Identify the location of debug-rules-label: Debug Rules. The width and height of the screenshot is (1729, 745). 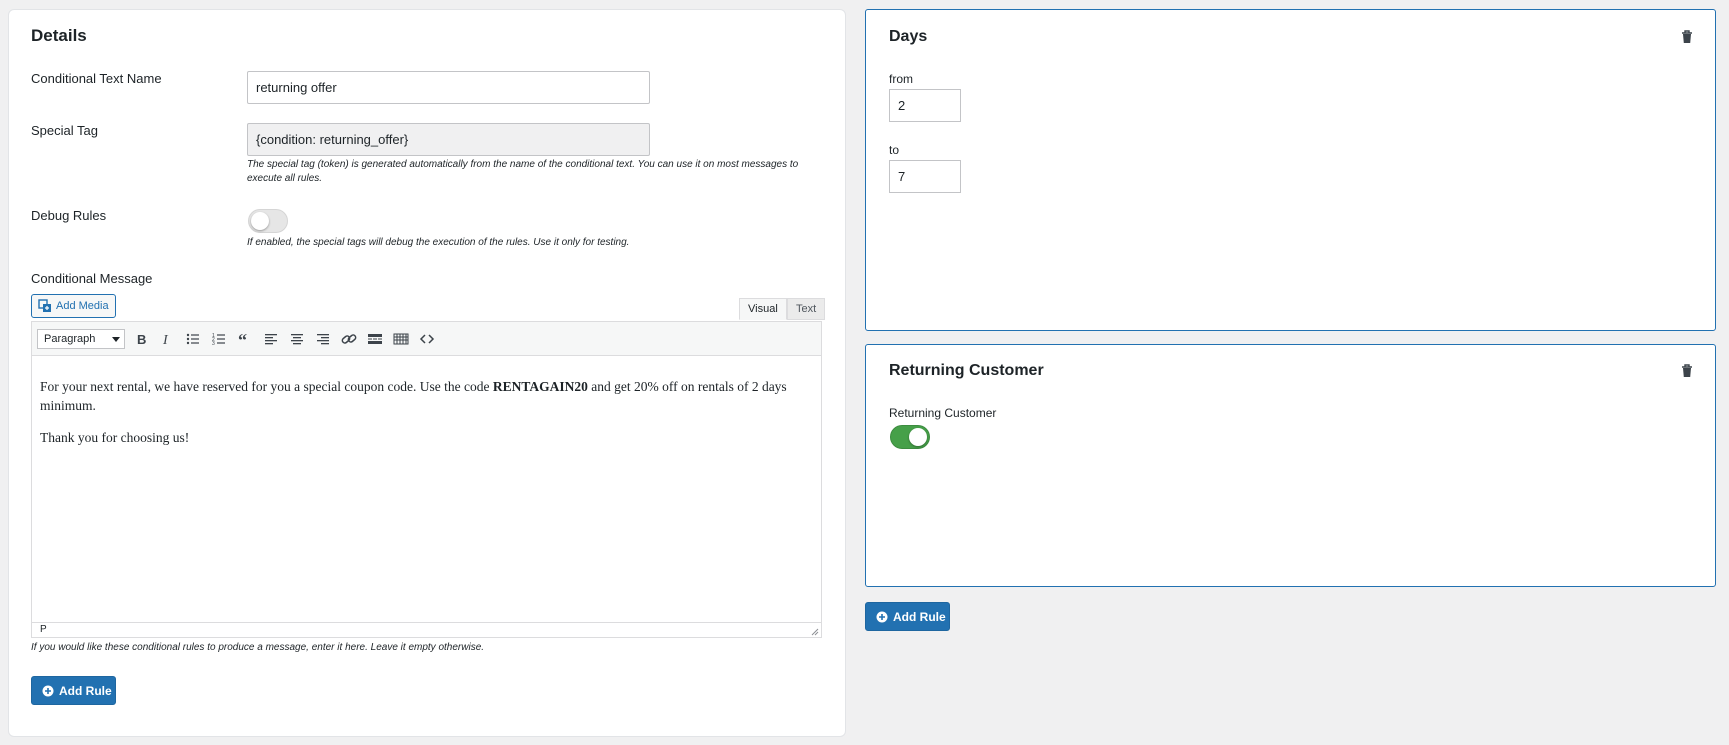
(69, 215).